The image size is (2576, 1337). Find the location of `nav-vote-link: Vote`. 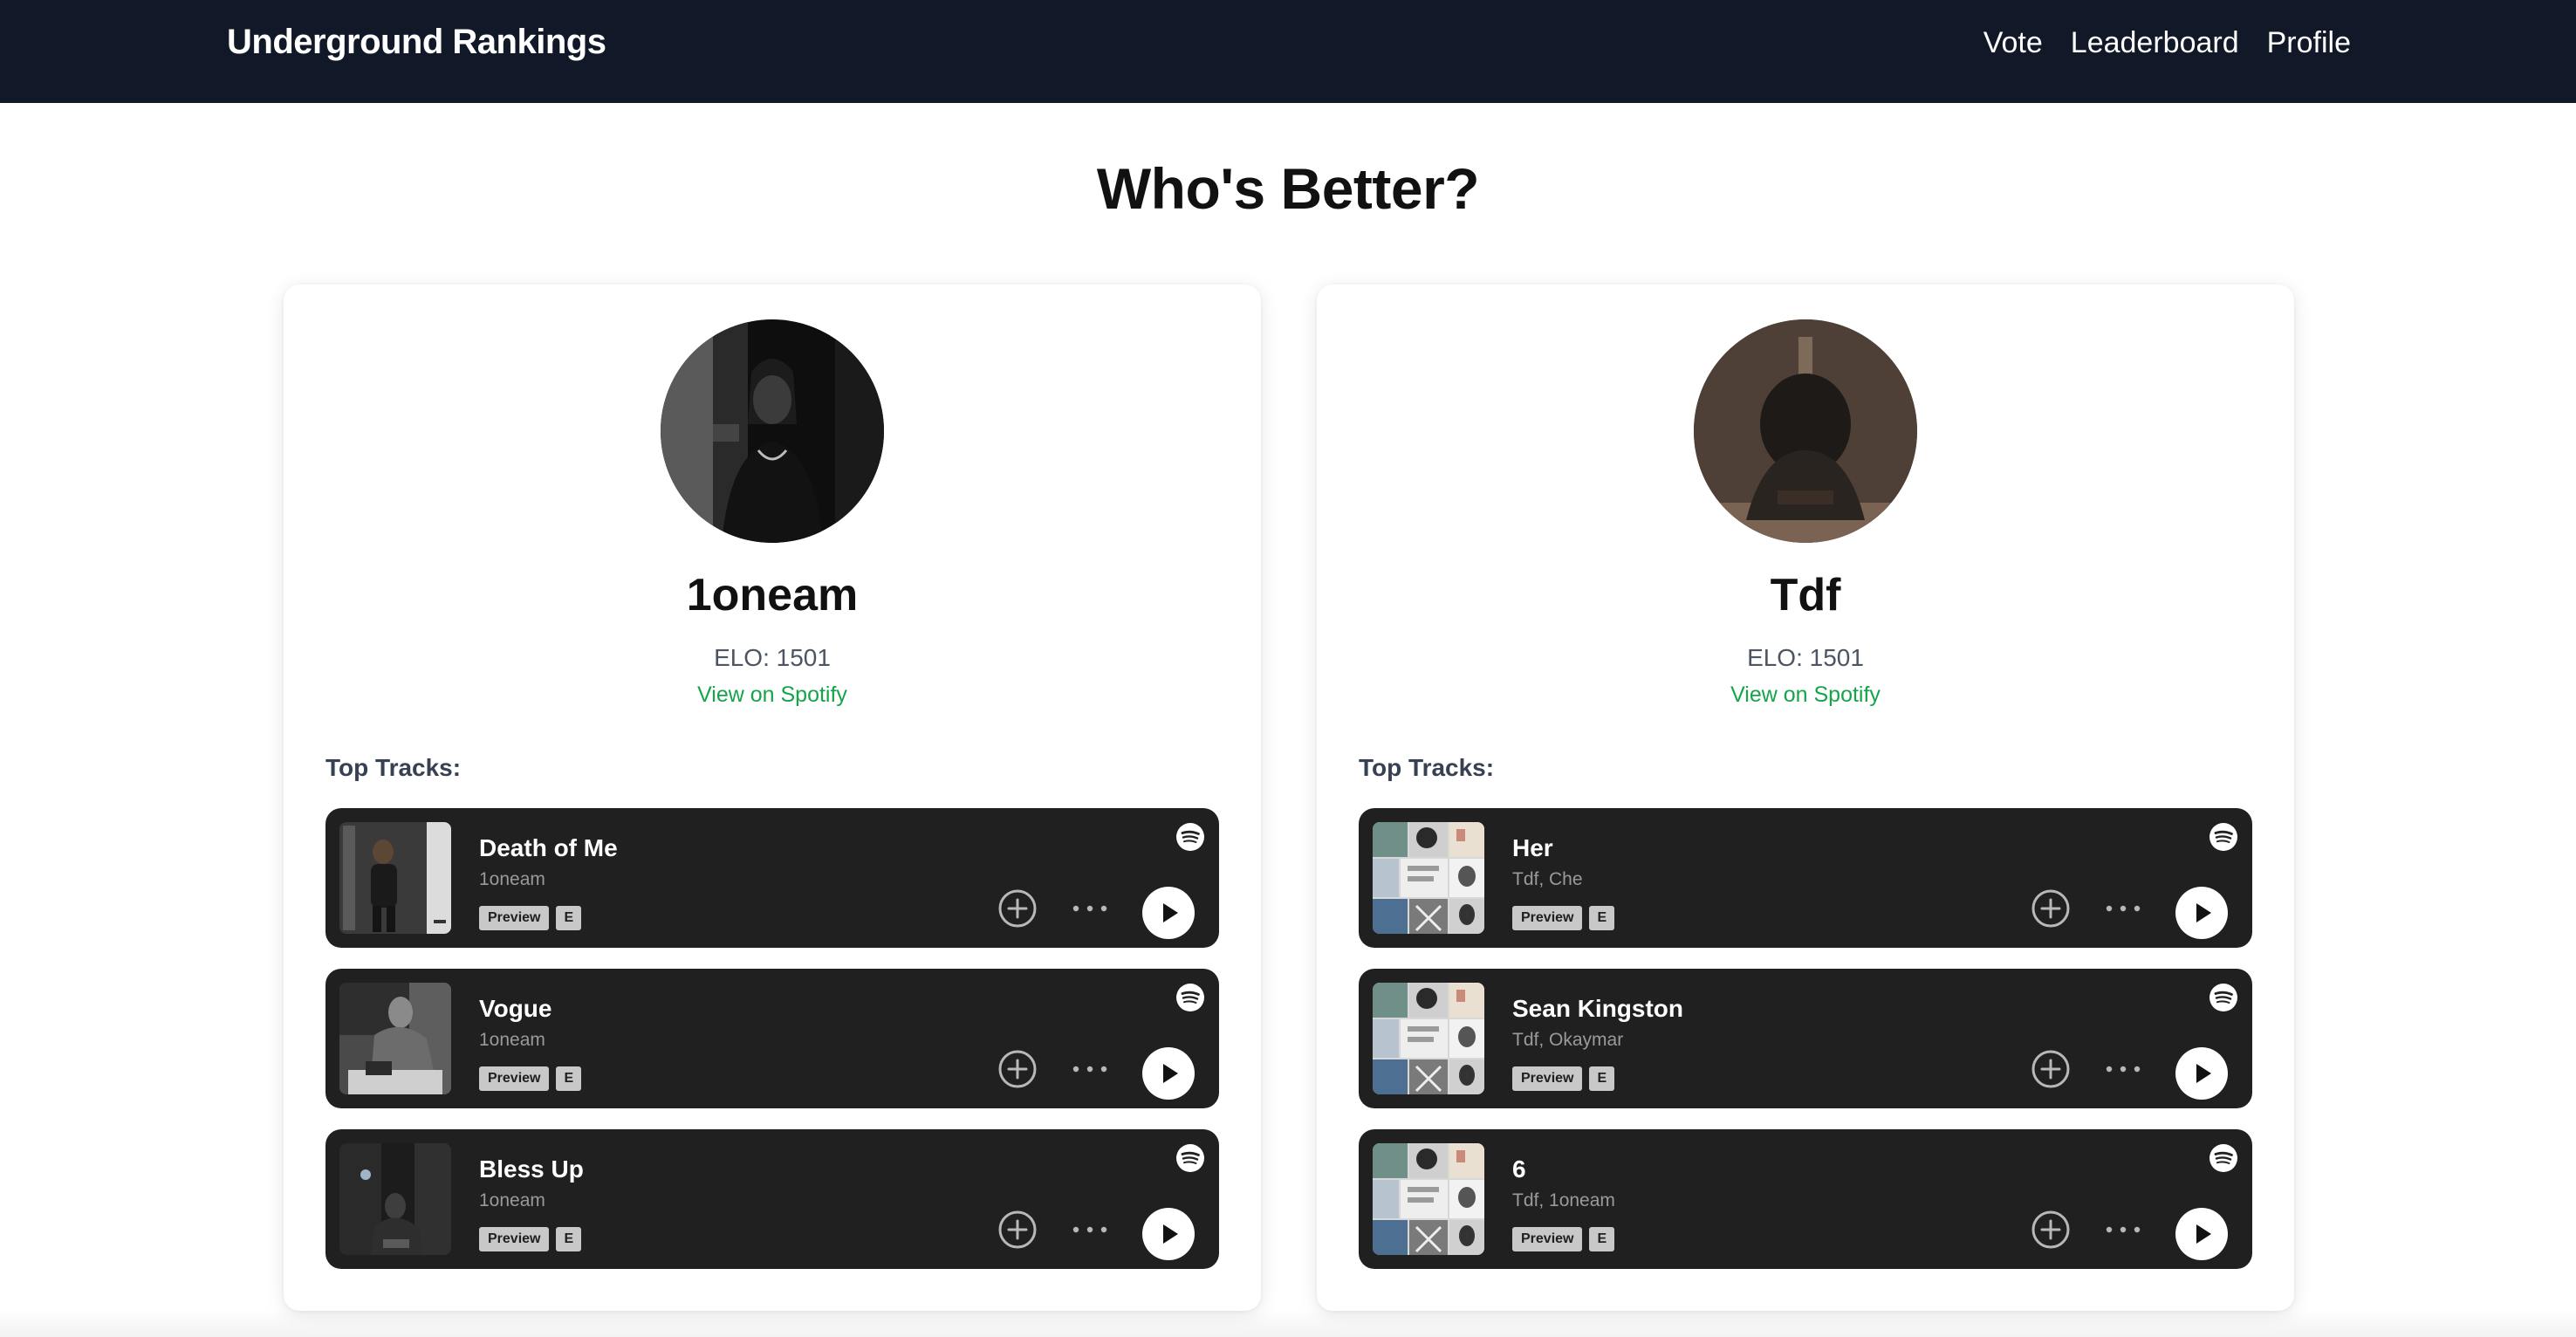

nav-vote-link: Vote is located at coordinates (2013, 43).